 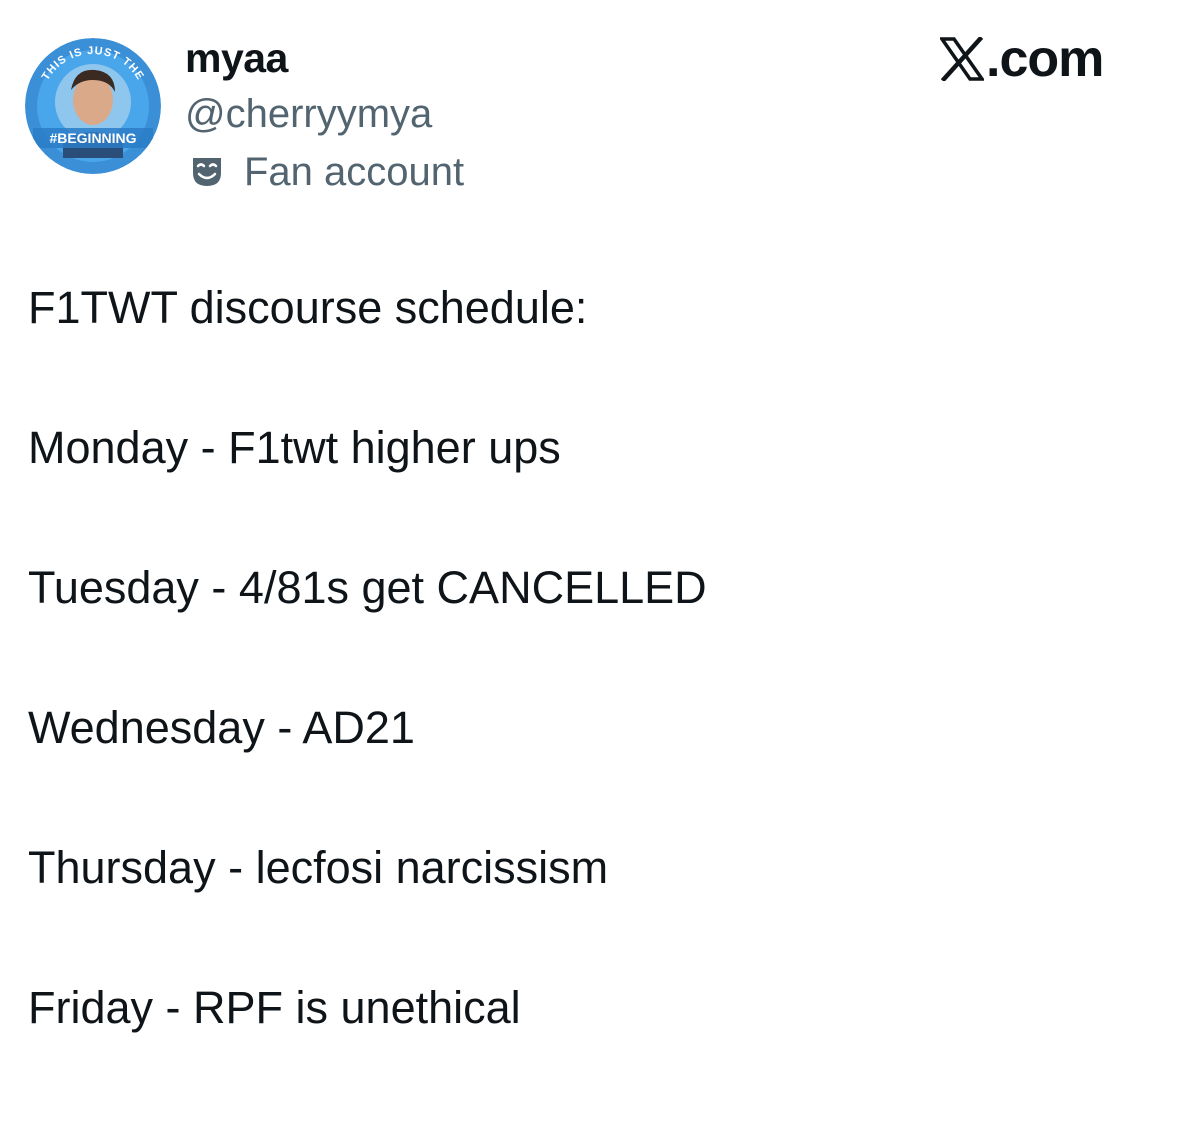 What do you see at coordinates (221, 727) in the screenshot?
I see `post-line-wednesday: Wednesday - AD21` at bounding box center [221, 727].